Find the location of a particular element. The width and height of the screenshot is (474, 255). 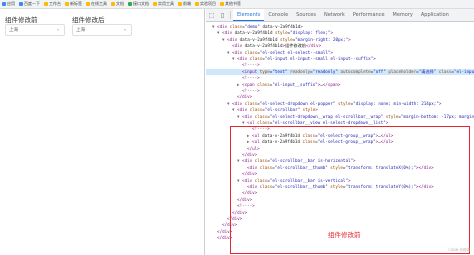

bookmarks-bar: 应用 百度一下 工作台 新标签 在线工具 文档 接口文档 实用工具 前端 实验项目 其他书签 is located at coordinates (237, 4).